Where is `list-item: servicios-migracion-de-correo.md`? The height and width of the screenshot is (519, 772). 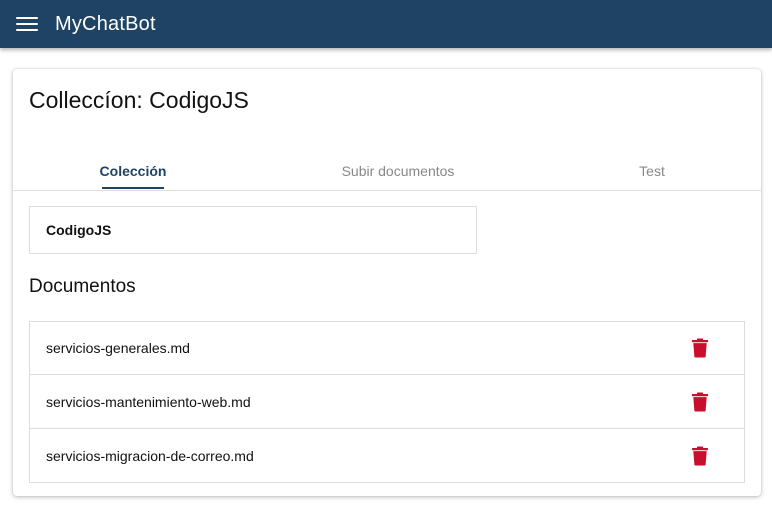
list-item: servicios-migracion-de-correo.md is located at coordinates (387, 455).